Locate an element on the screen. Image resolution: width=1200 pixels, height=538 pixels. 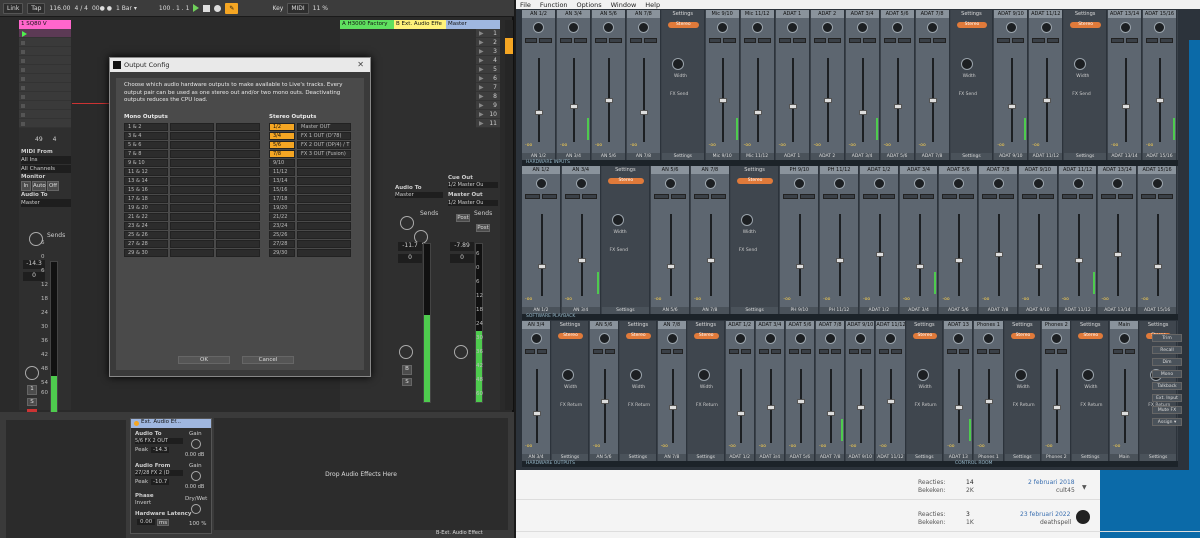
vertical-scrollbar is located at coordinates (509, 215).